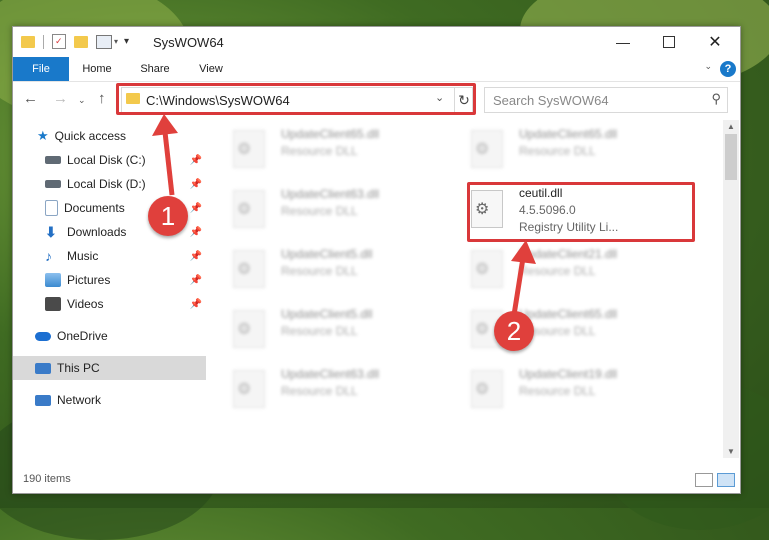 Image resolution: width=769 pixels, height=540 pixels. Describe the element at coordinates (514, 331) in the screenshot. I see `step-2-badge: 2` at that location.